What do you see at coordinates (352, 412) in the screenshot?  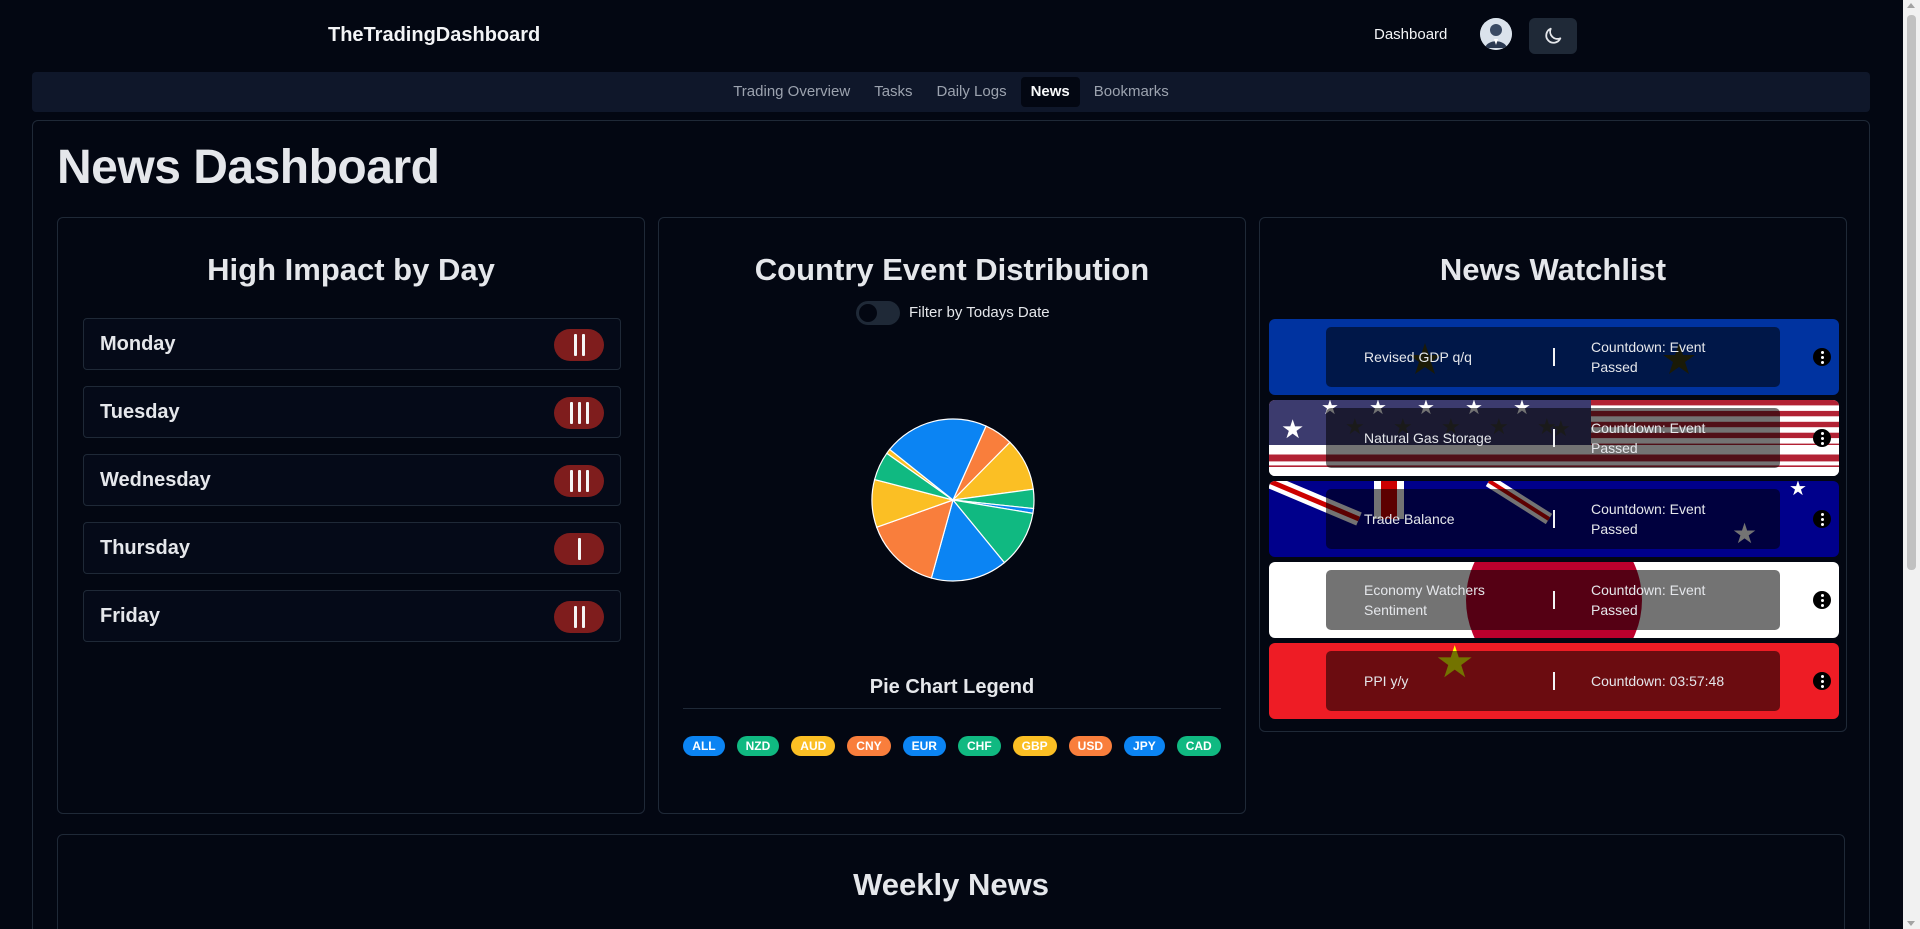 I see `day-row-tuesday: Tuesday` at bounding box center [352, 412].